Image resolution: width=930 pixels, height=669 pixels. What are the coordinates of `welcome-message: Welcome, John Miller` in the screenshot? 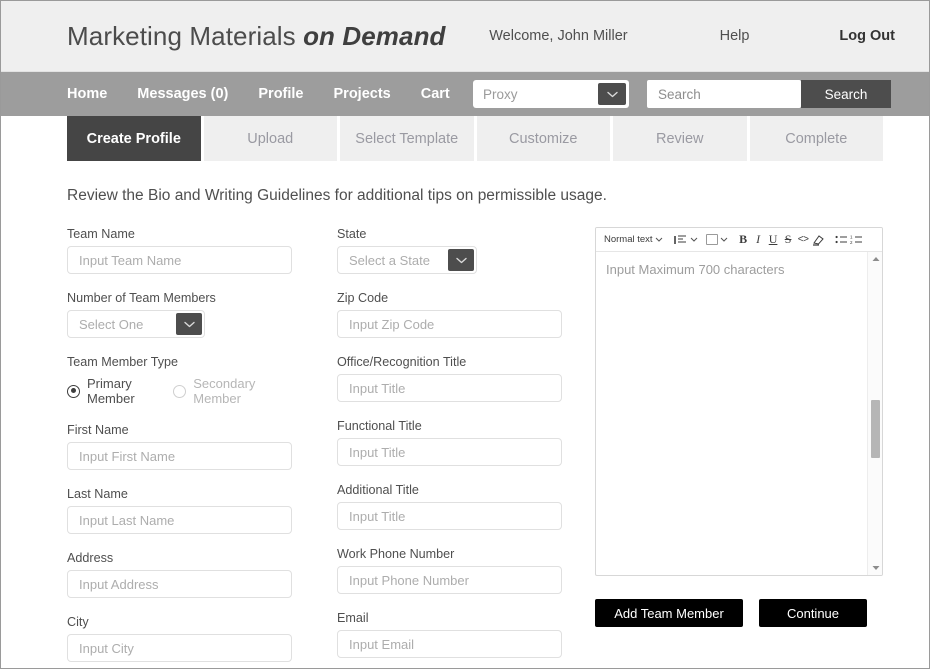 It's located at (558, 36).